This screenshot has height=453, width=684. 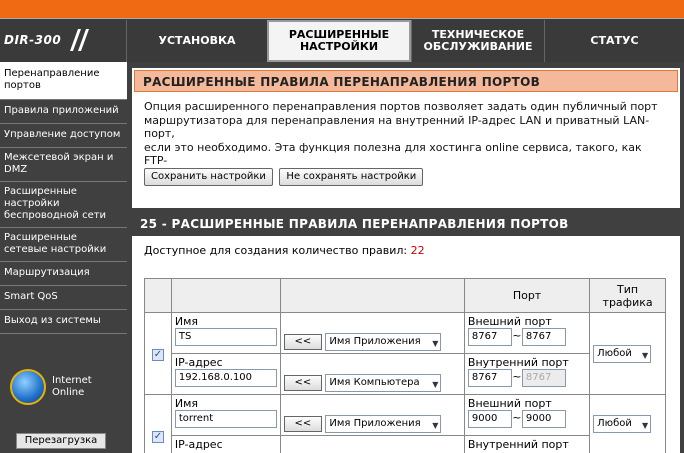 What do you see at coordinates (489, 337) in the screenshot?
I see `ext-port-from-input: 8767` at bounding box center [489, 337].